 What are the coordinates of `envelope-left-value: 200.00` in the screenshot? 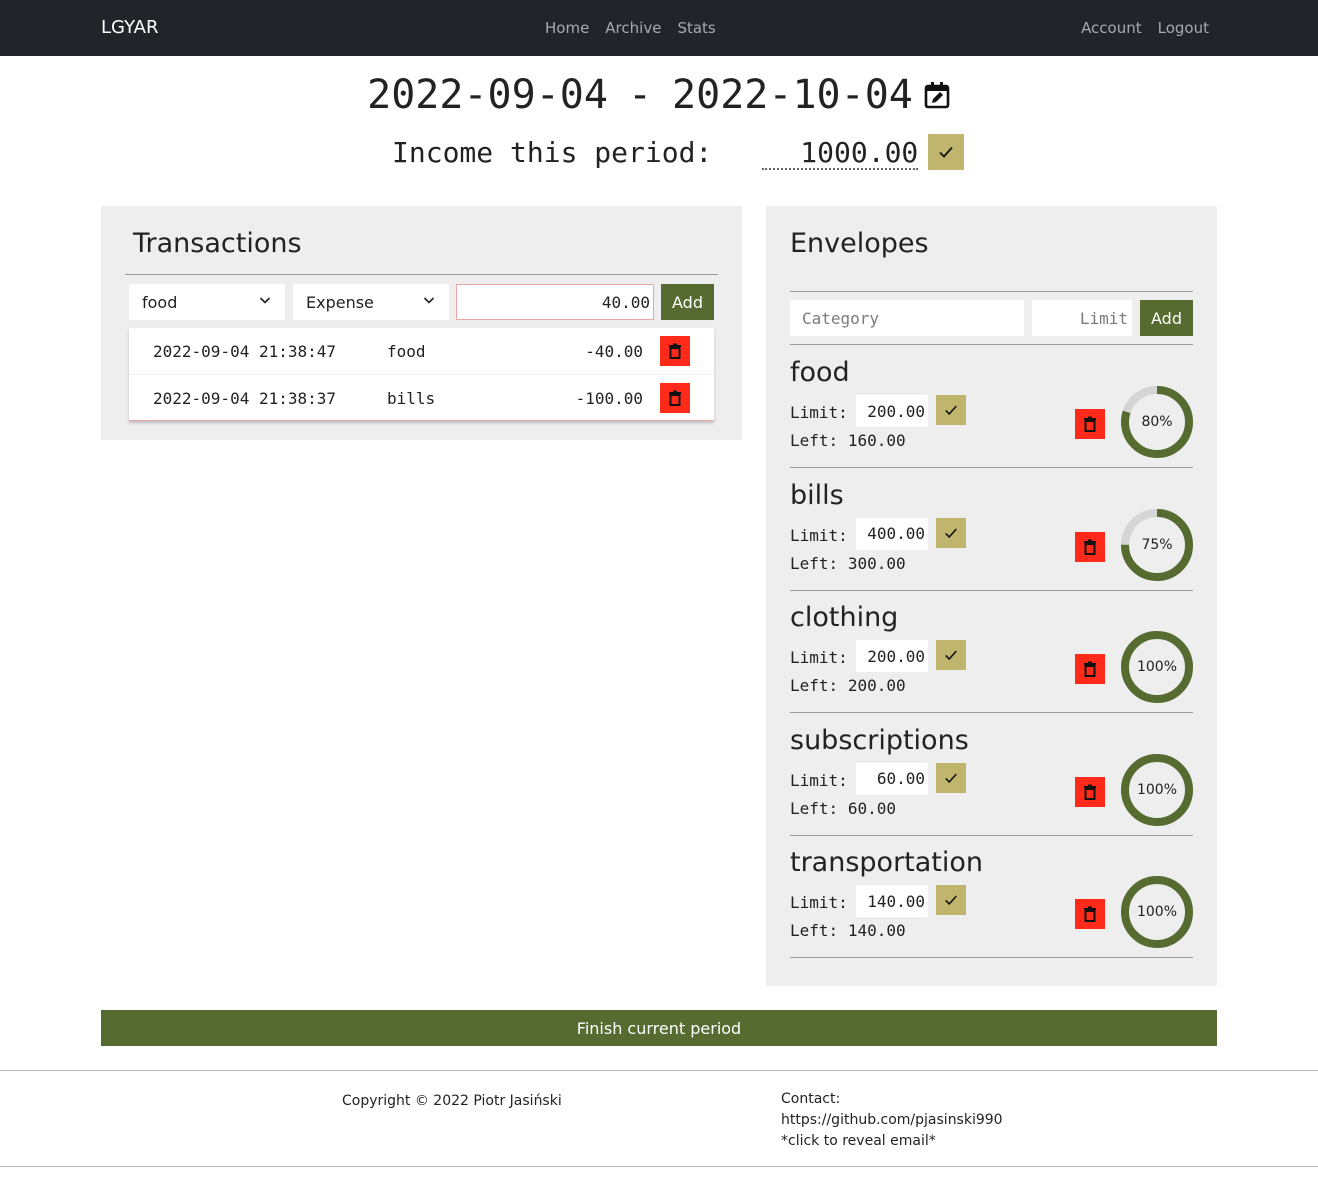 It's located at (876, 685).